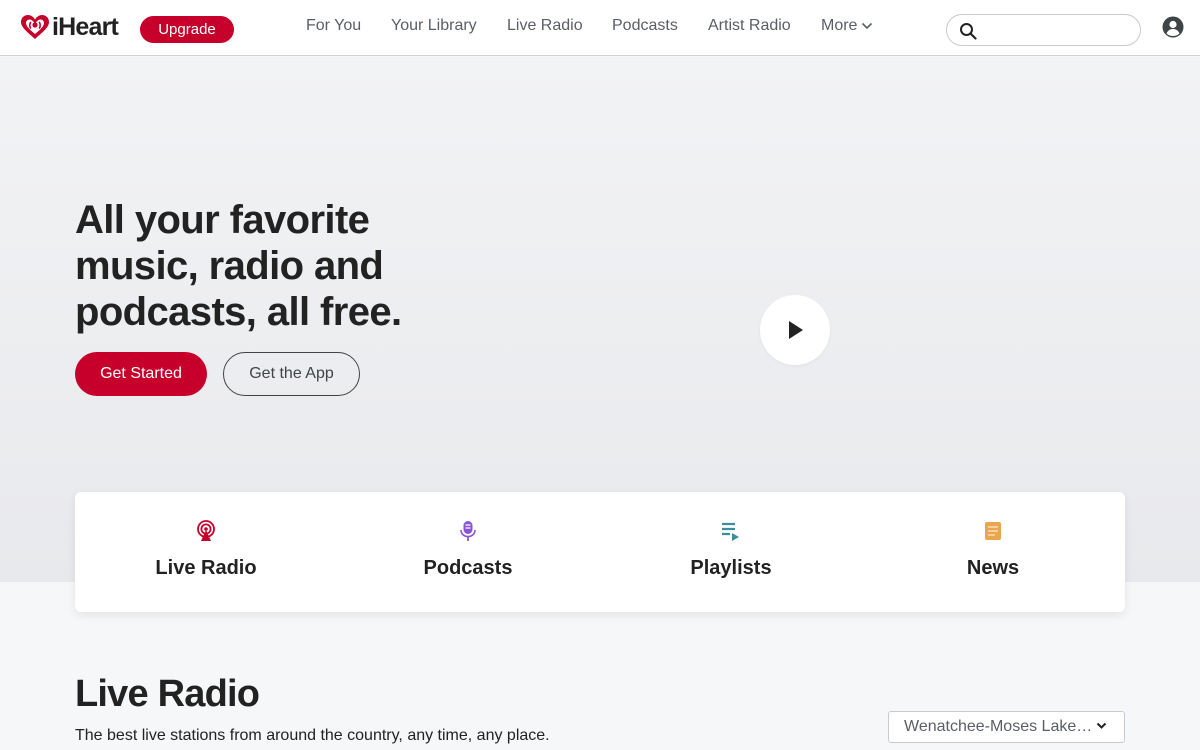 The image size is (1200, 750). Describe the element at coordinates (206, 552) in the screenshot. I see `category-live-radio: Live Radio` at that location.